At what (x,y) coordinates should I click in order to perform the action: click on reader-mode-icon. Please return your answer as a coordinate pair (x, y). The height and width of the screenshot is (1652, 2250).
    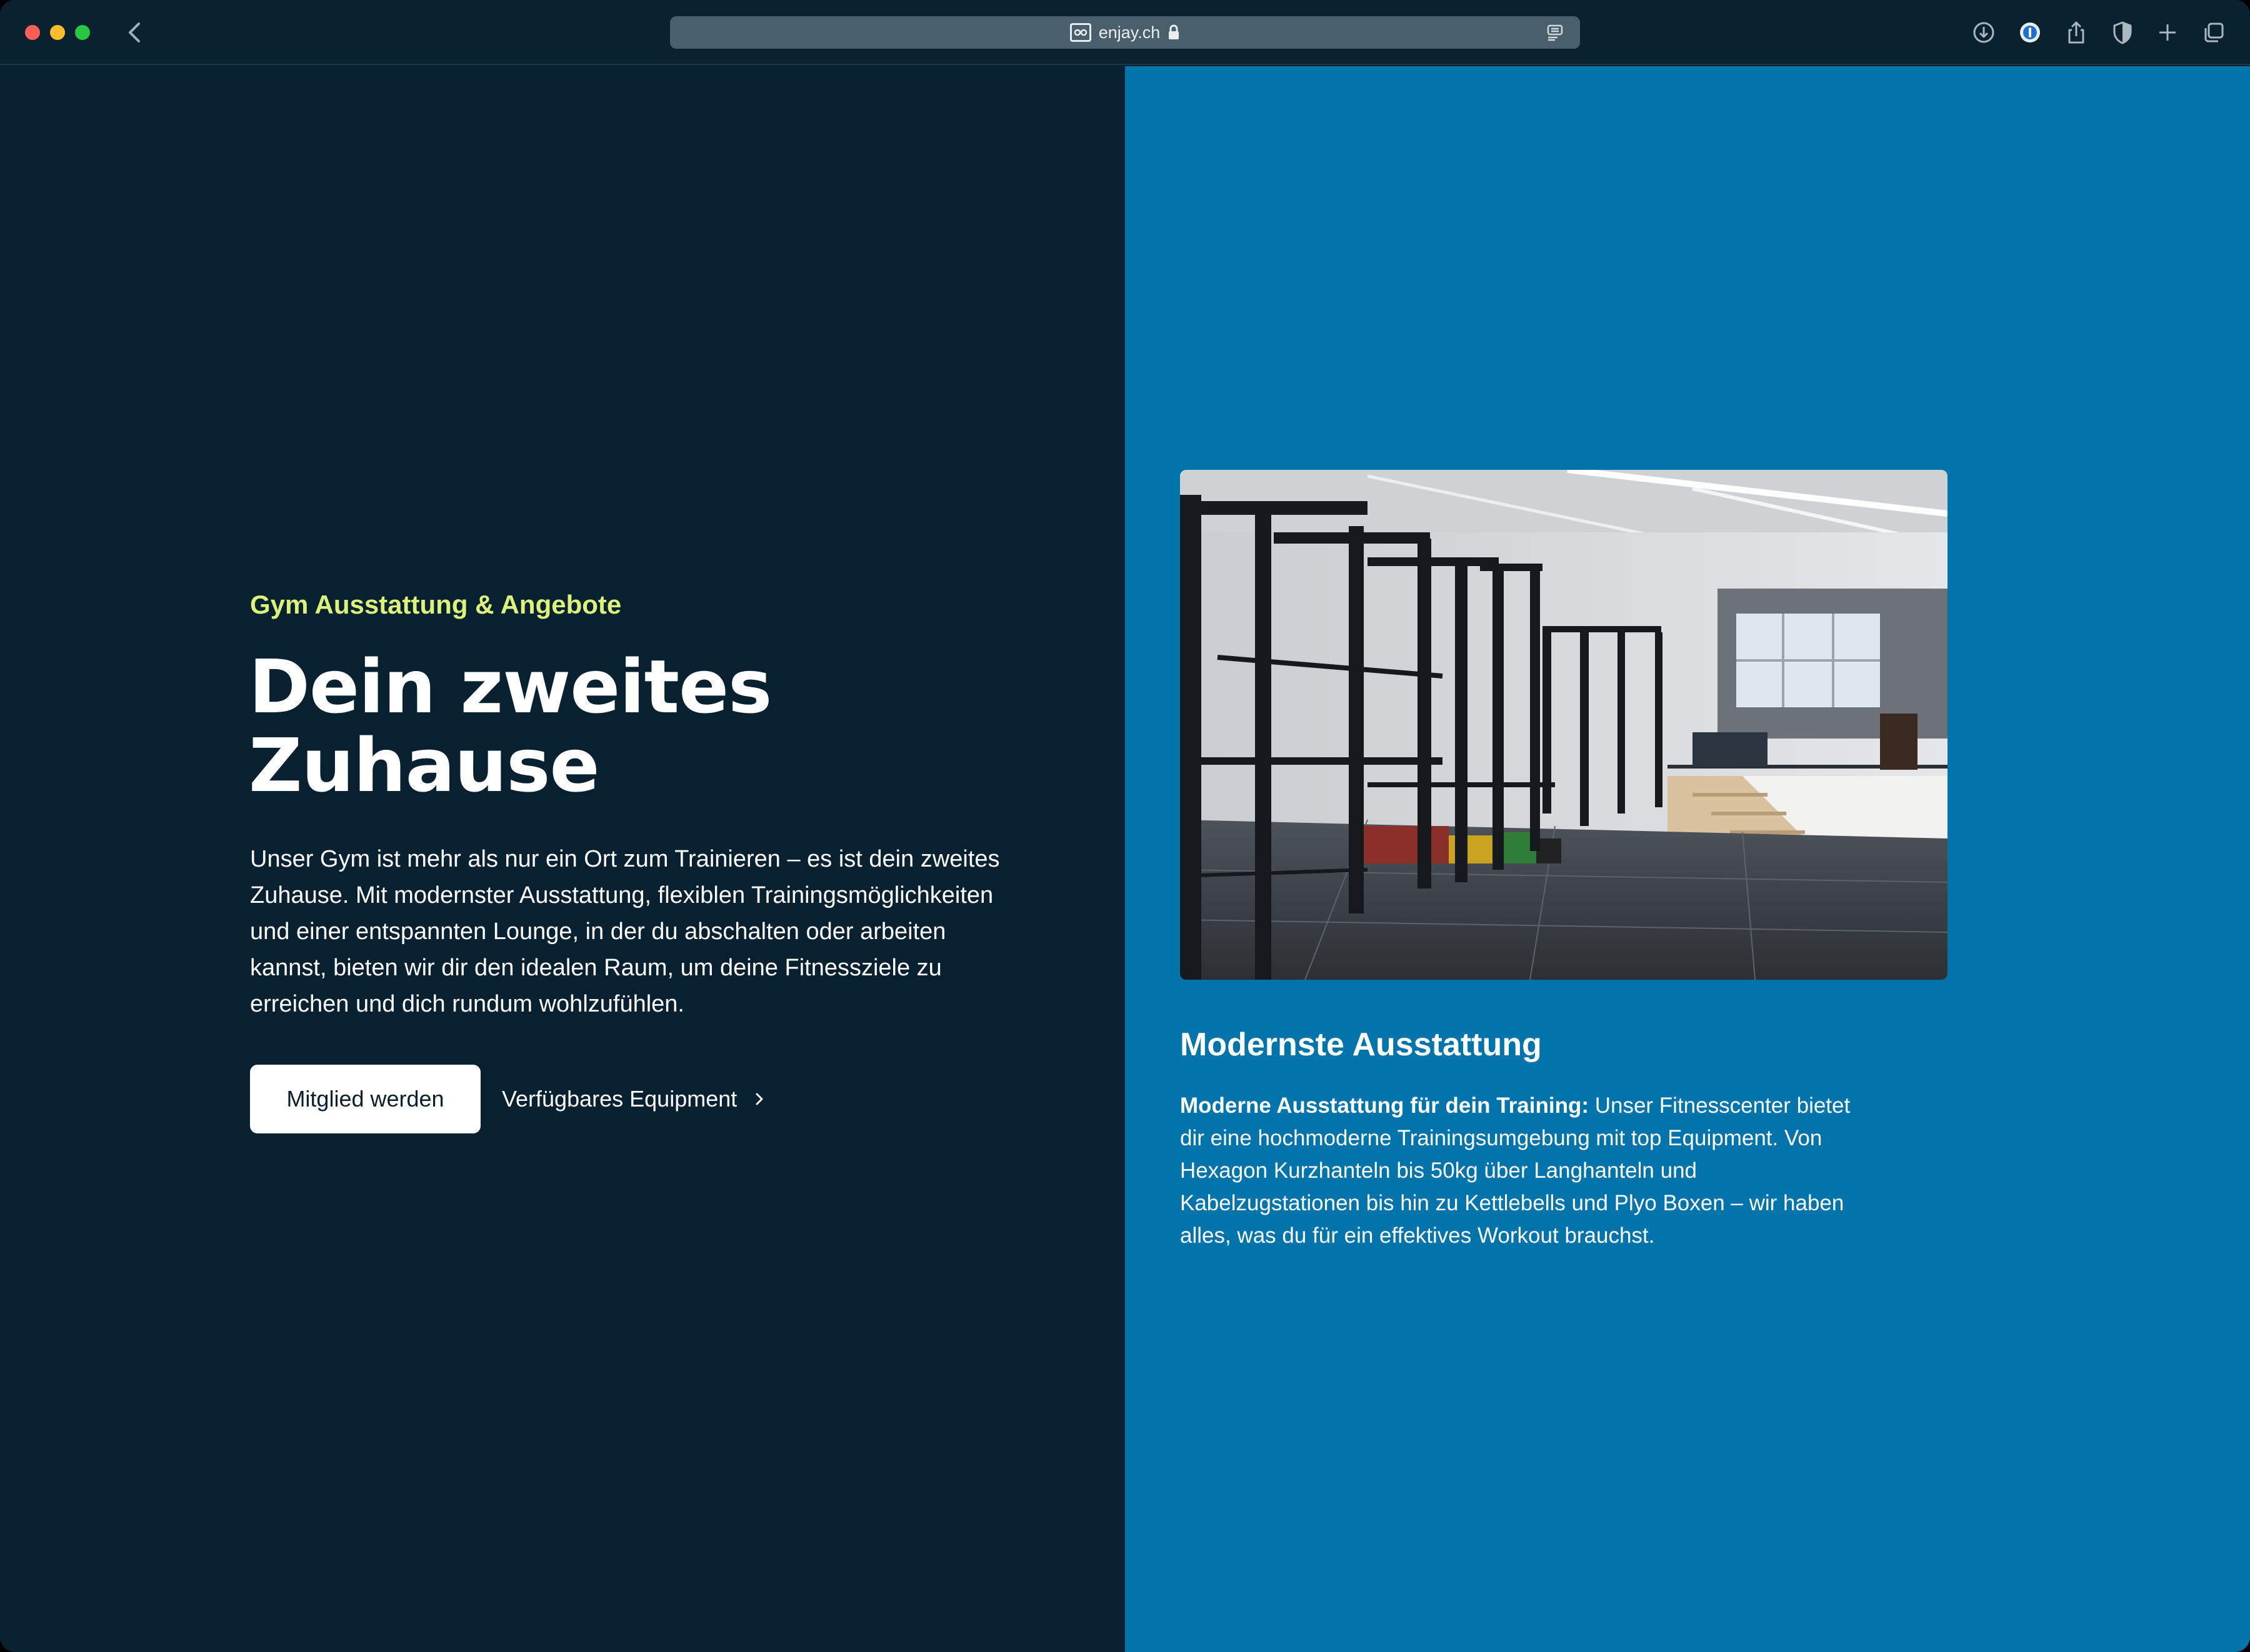
    Looking at the image, I should click on (1556, 32).